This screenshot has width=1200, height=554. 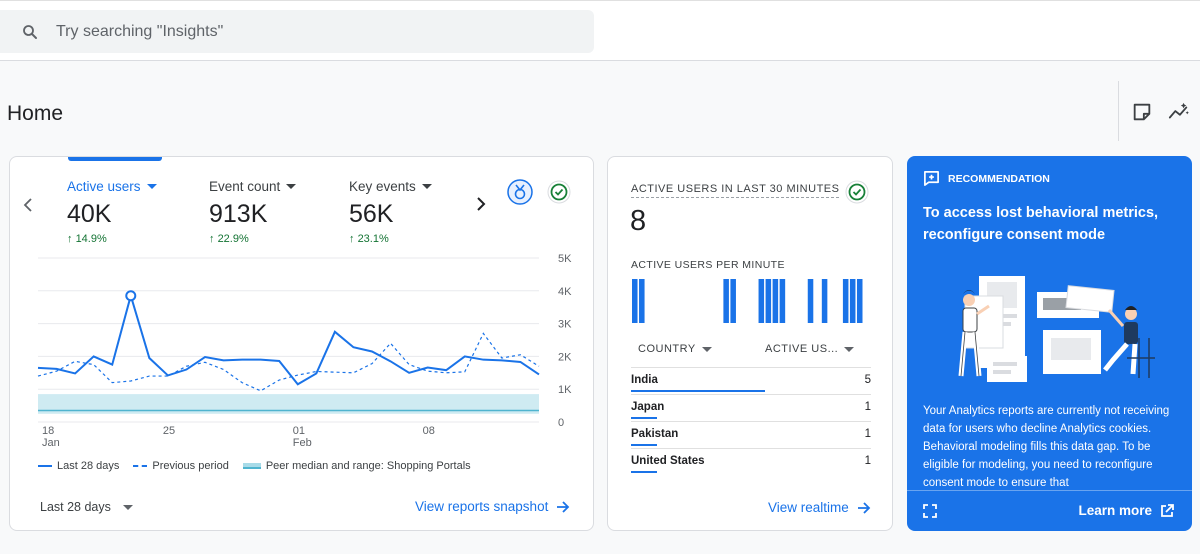 What do you see at coordinates (30, 32) in the screenshot?
I see `search-icon` at bounding box center [30, 32].